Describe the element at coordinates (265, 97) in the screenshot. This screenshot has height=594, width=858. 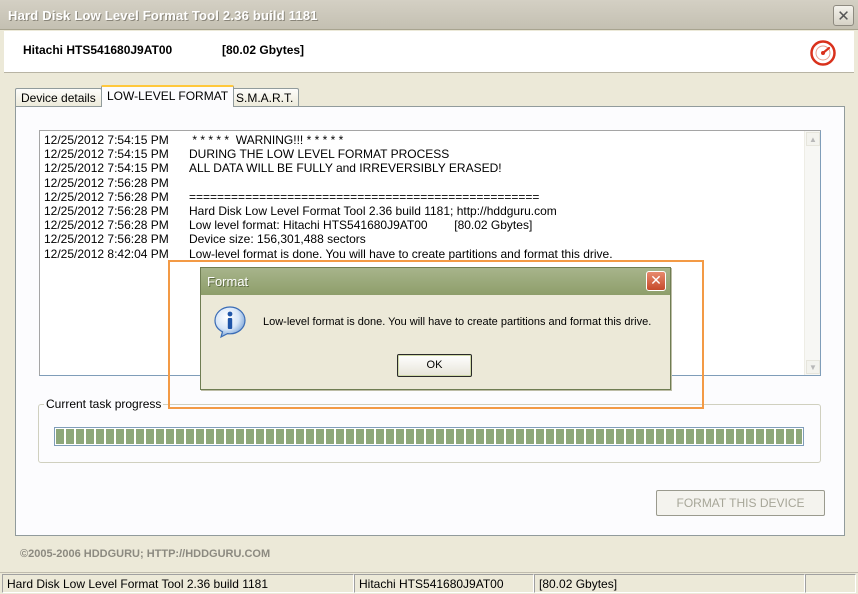
I see `tab-smart: S.M.A.R.T.` at that location.